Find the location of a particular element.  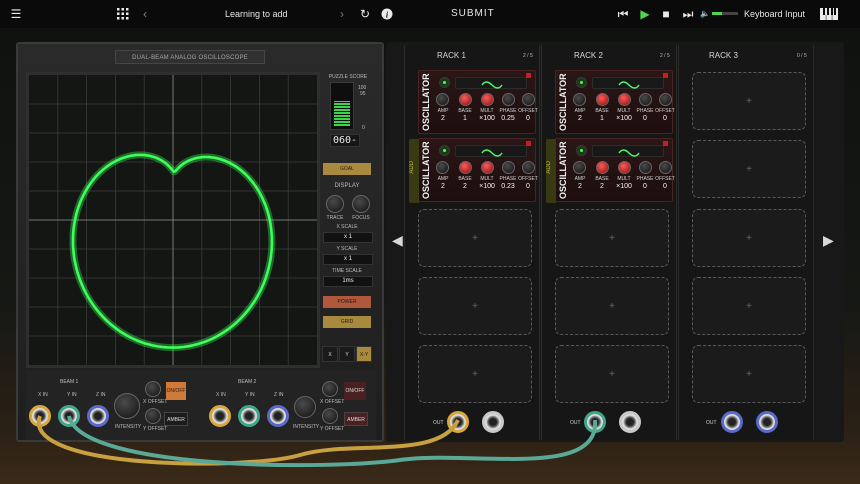

focus-knob is located at coordinates (361, 204).